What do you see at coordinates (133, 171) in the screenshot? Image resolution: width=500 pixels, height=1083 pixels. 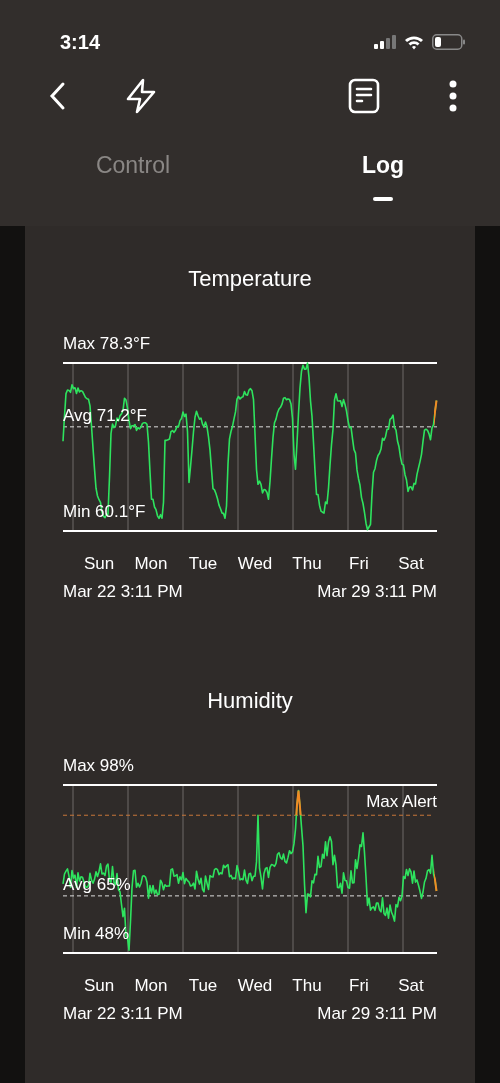 I see `tab: Control` at bounding box center [133, 171].